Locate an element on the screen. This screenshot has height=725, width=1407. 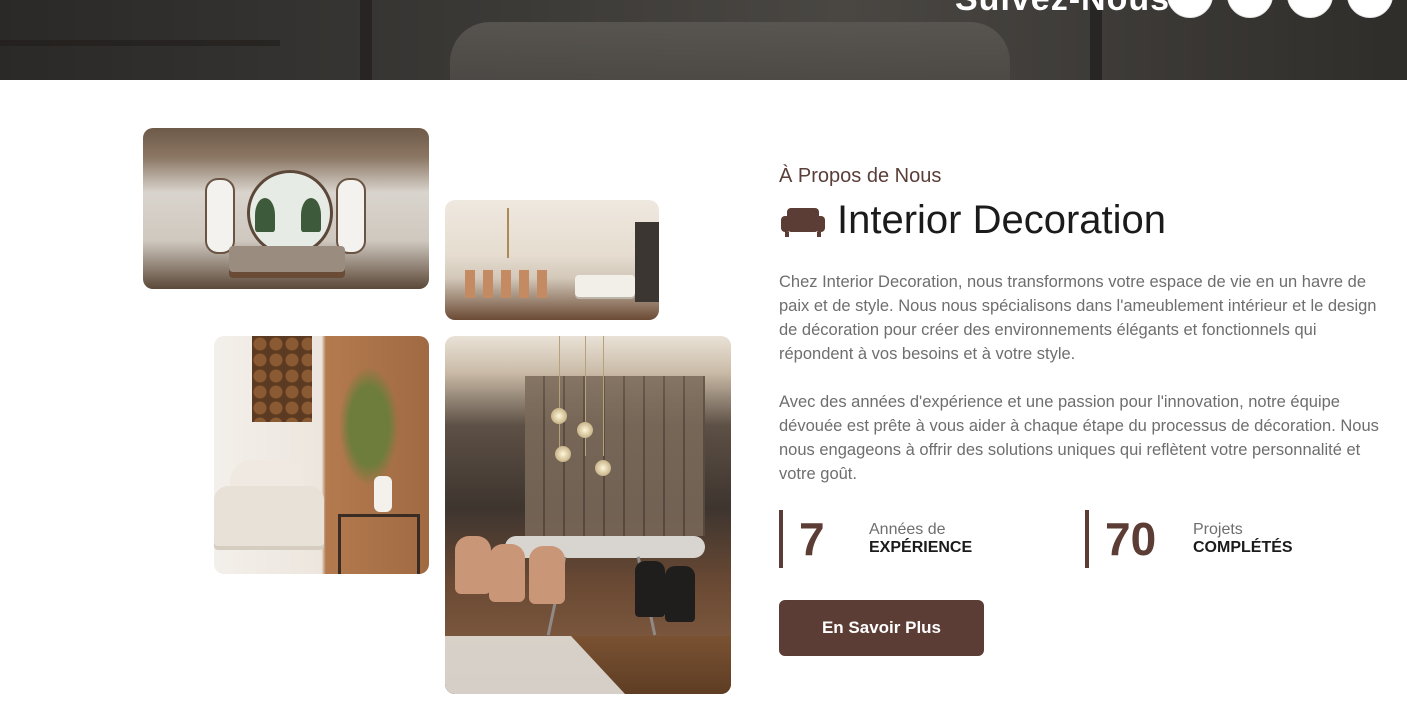
stat-label-bottom: EXPÉRIENCE is located at coordinates (921, 547).